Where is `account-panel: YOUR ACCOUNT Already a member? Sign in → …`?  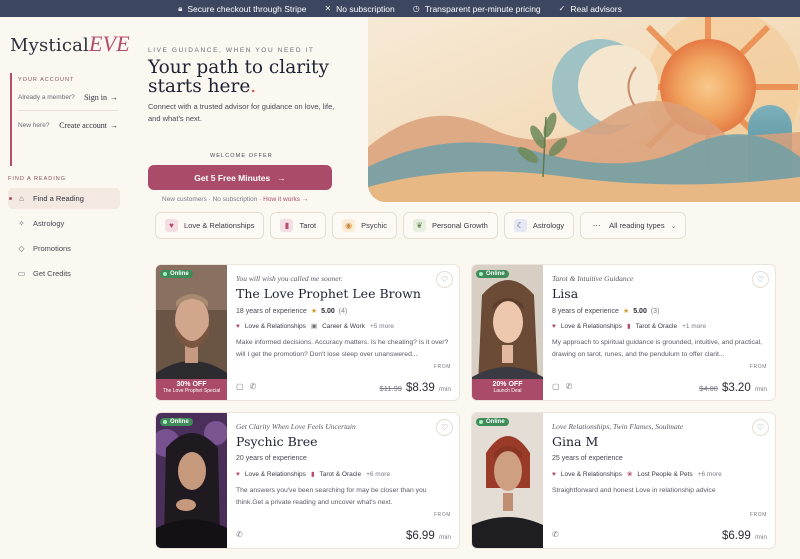 account-panel: YOUR ACCOUNT Already a member? Sign in → … is located at coordinates (64, 119).